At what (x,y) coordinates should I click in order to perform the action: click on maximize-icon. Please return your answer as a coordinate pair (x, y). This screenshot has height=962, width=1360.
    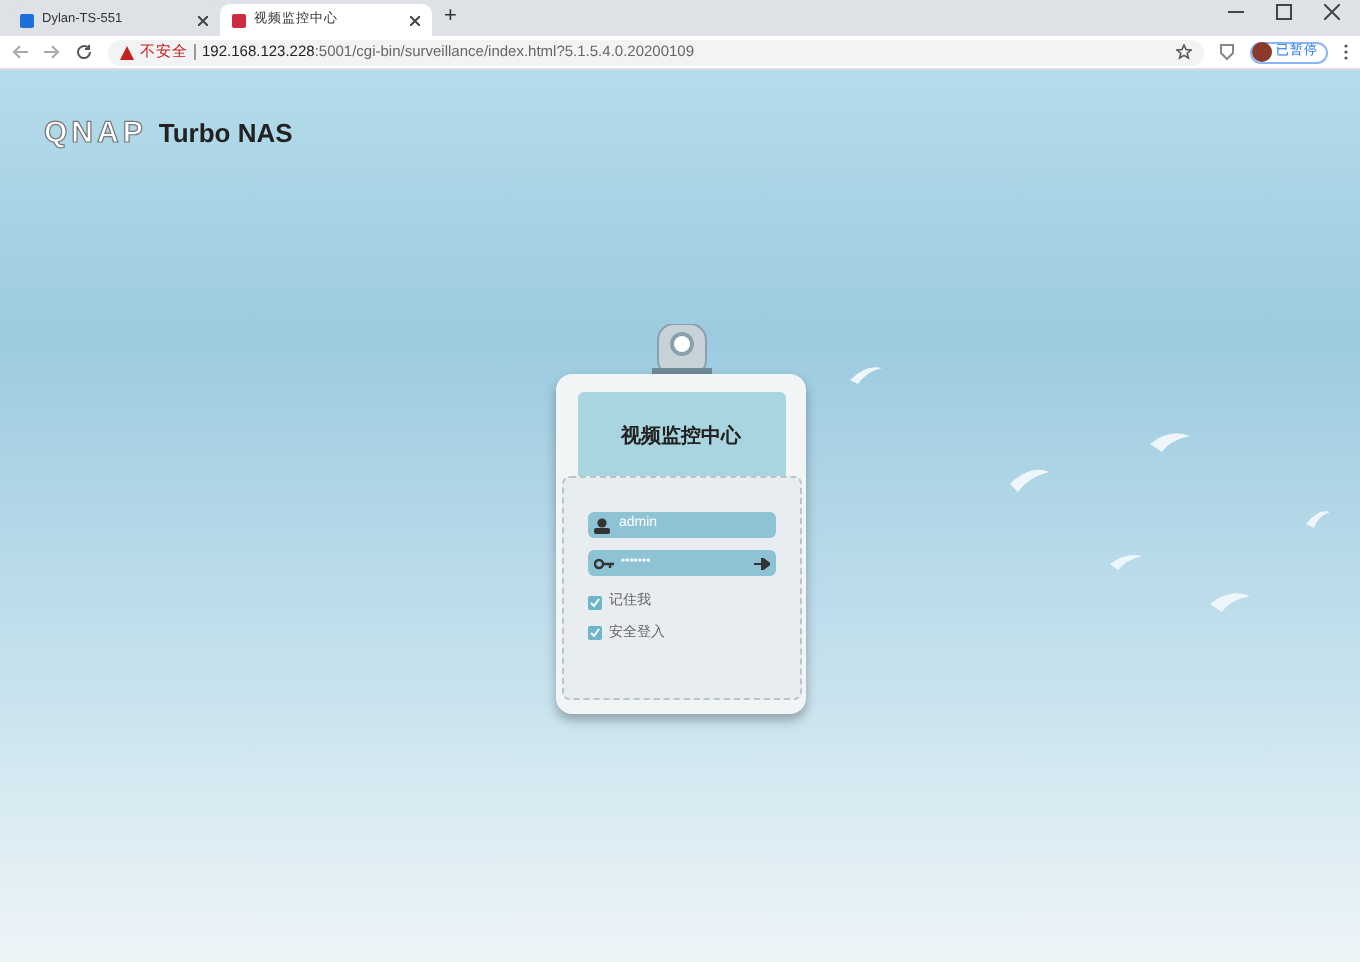
    Looking at the image, I should click on (1284, 12).